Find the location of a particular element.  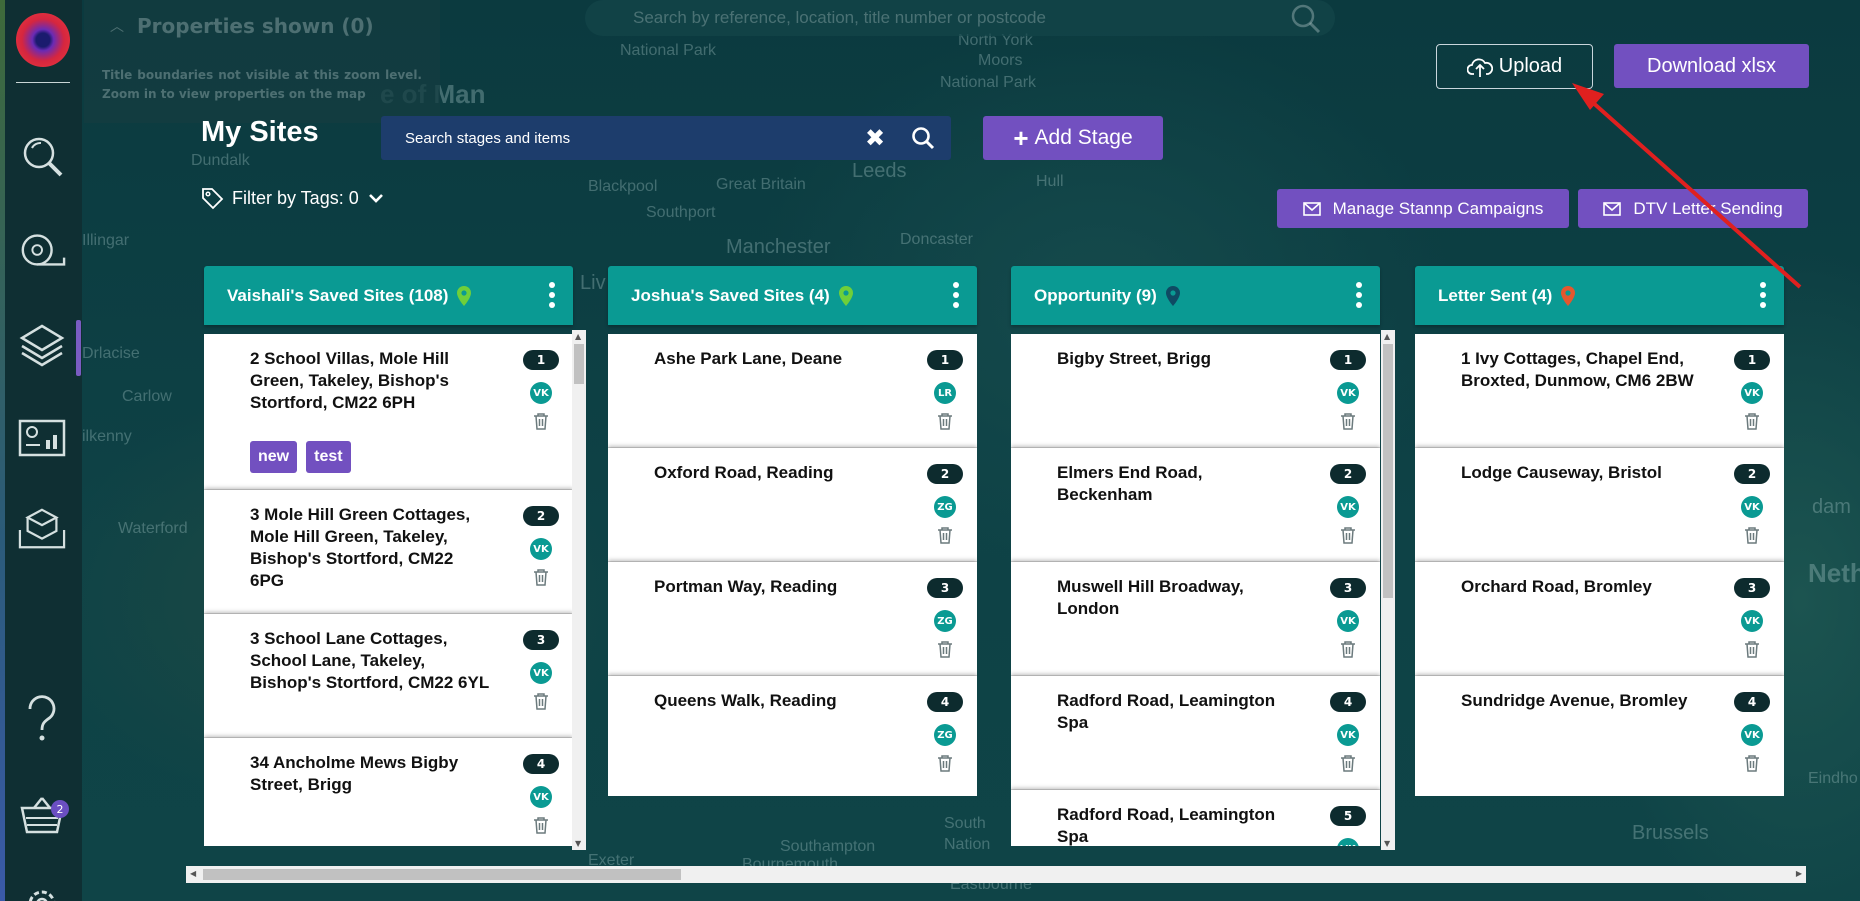

dtv-letter-sending-button: DTV Letter Sending is located at coordinates (1693, 208).